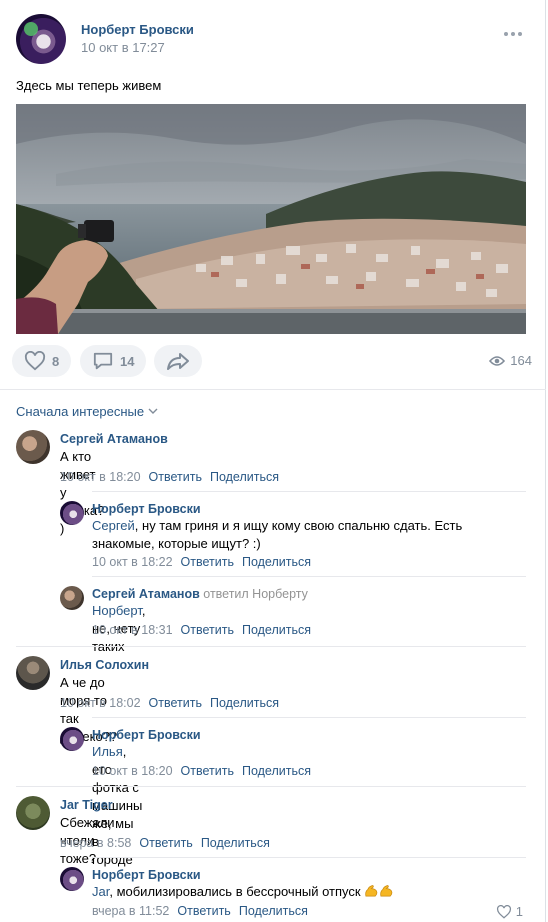 This screenshot has height=922, width=548. I want to click on comment-time: 10 окт в 18:31, so click(132, 630).